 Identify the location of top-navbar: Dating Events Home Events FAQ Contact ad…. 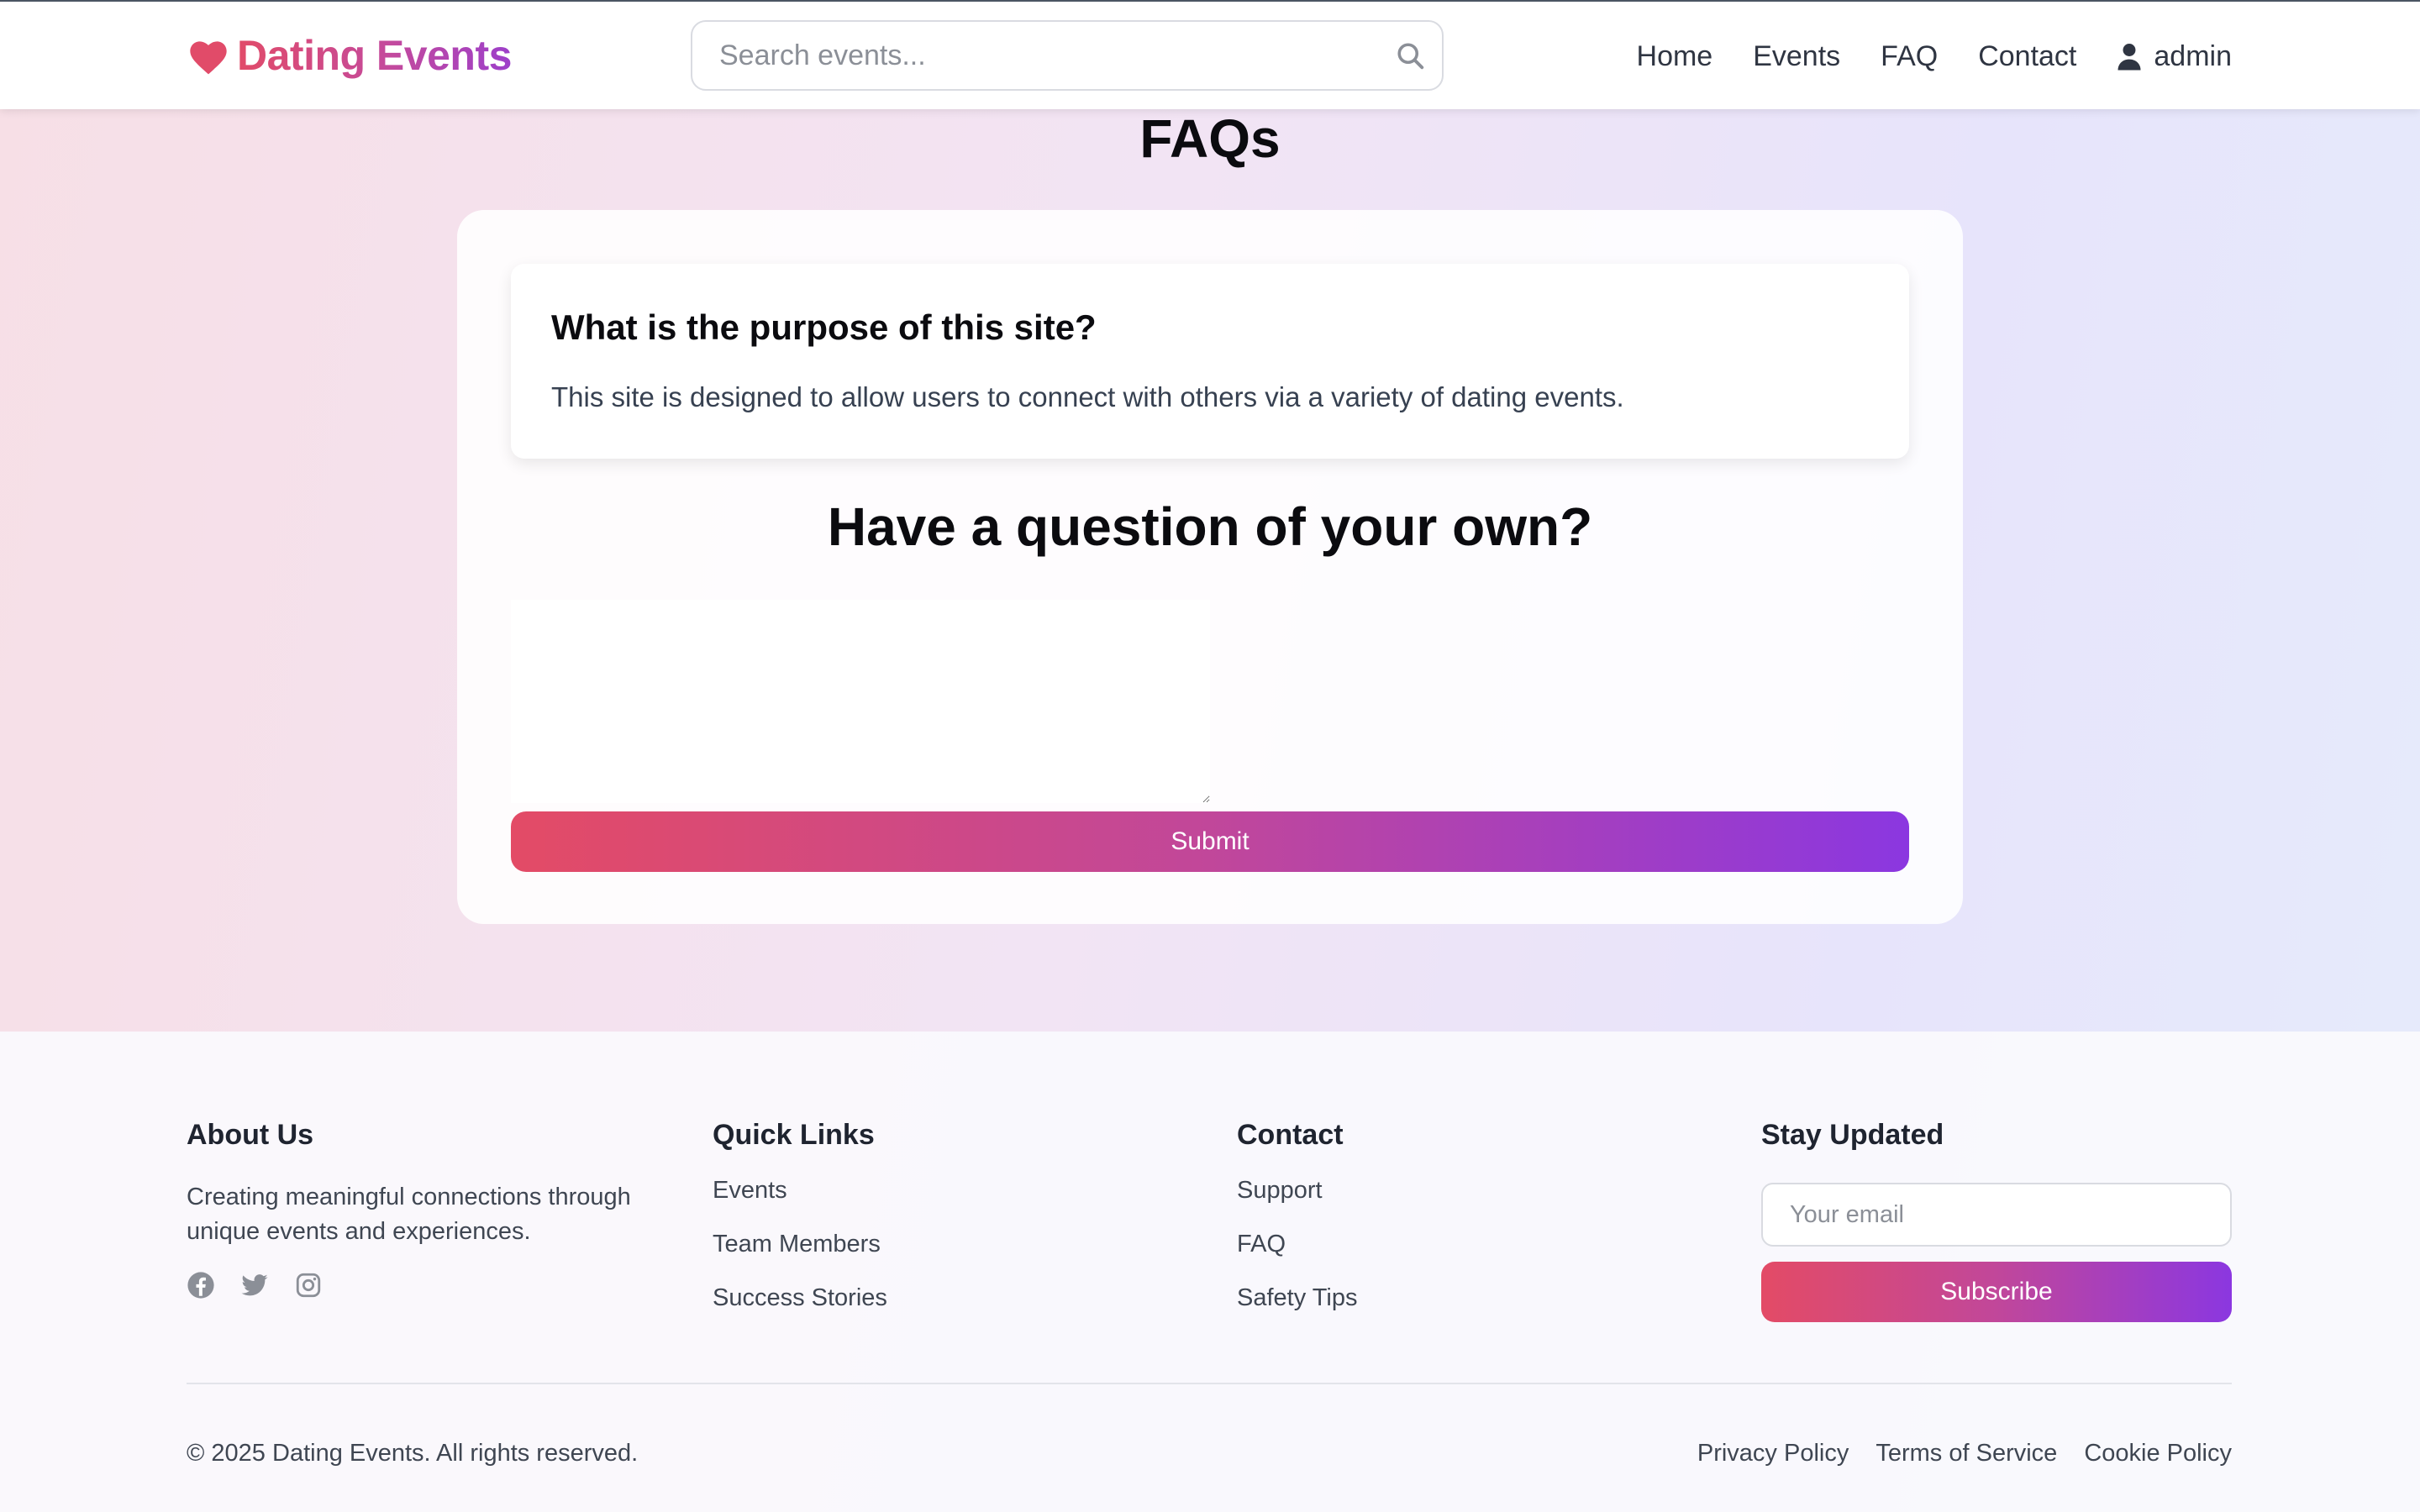
(1210, 54).